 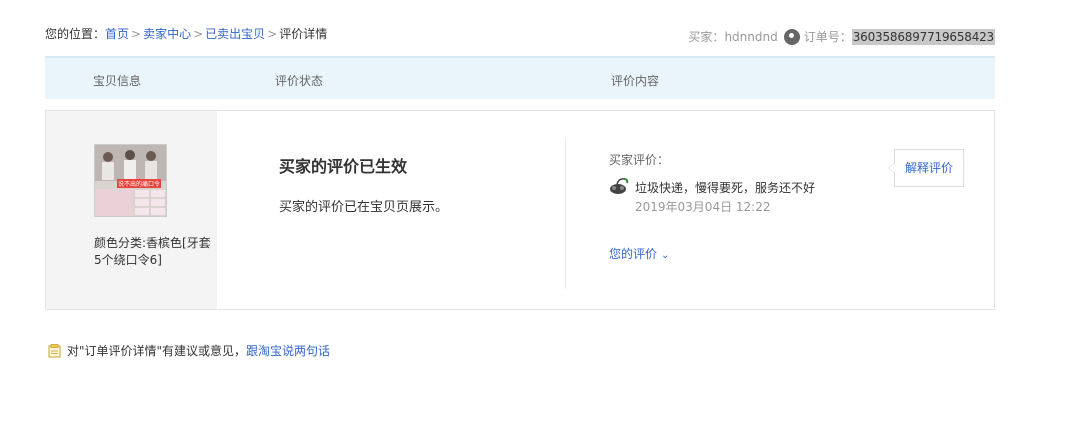 I want to click on feedback-row: 对"订单评价详情"有建议或意见， 跟淘宝说两句话, so click(x=189, y=350).